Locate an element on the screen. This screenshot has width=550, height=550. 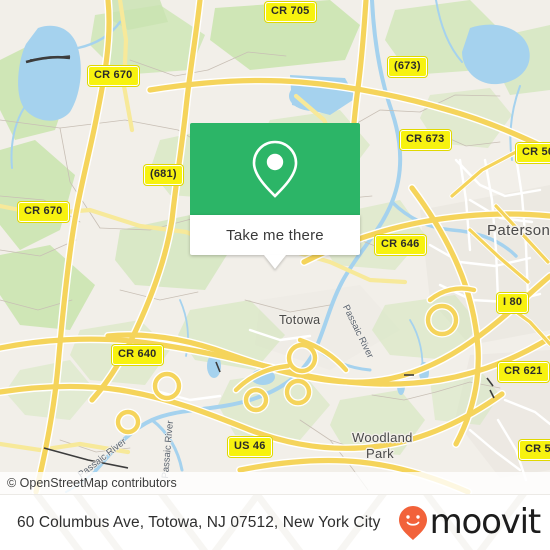
callout-icon-panel is located at coordinates (275, 169).